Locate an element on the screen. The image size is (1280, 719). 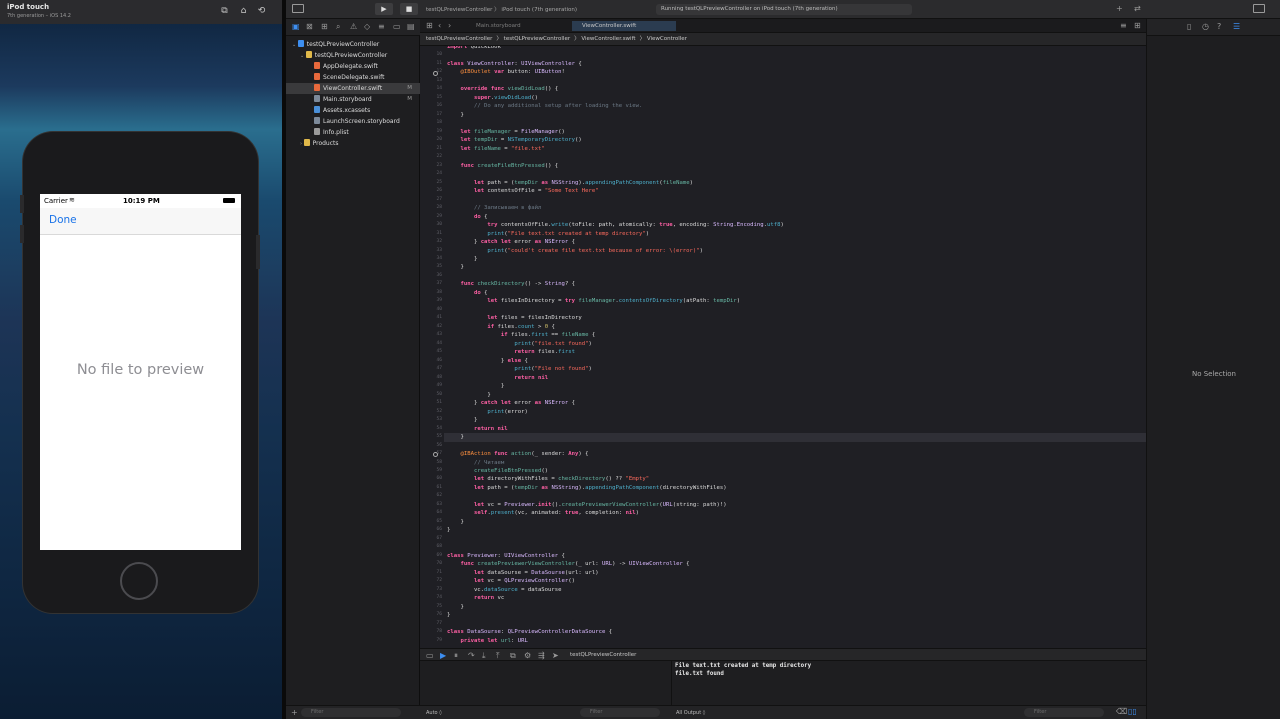
volume-down-button is located at coordinates (22, 234).